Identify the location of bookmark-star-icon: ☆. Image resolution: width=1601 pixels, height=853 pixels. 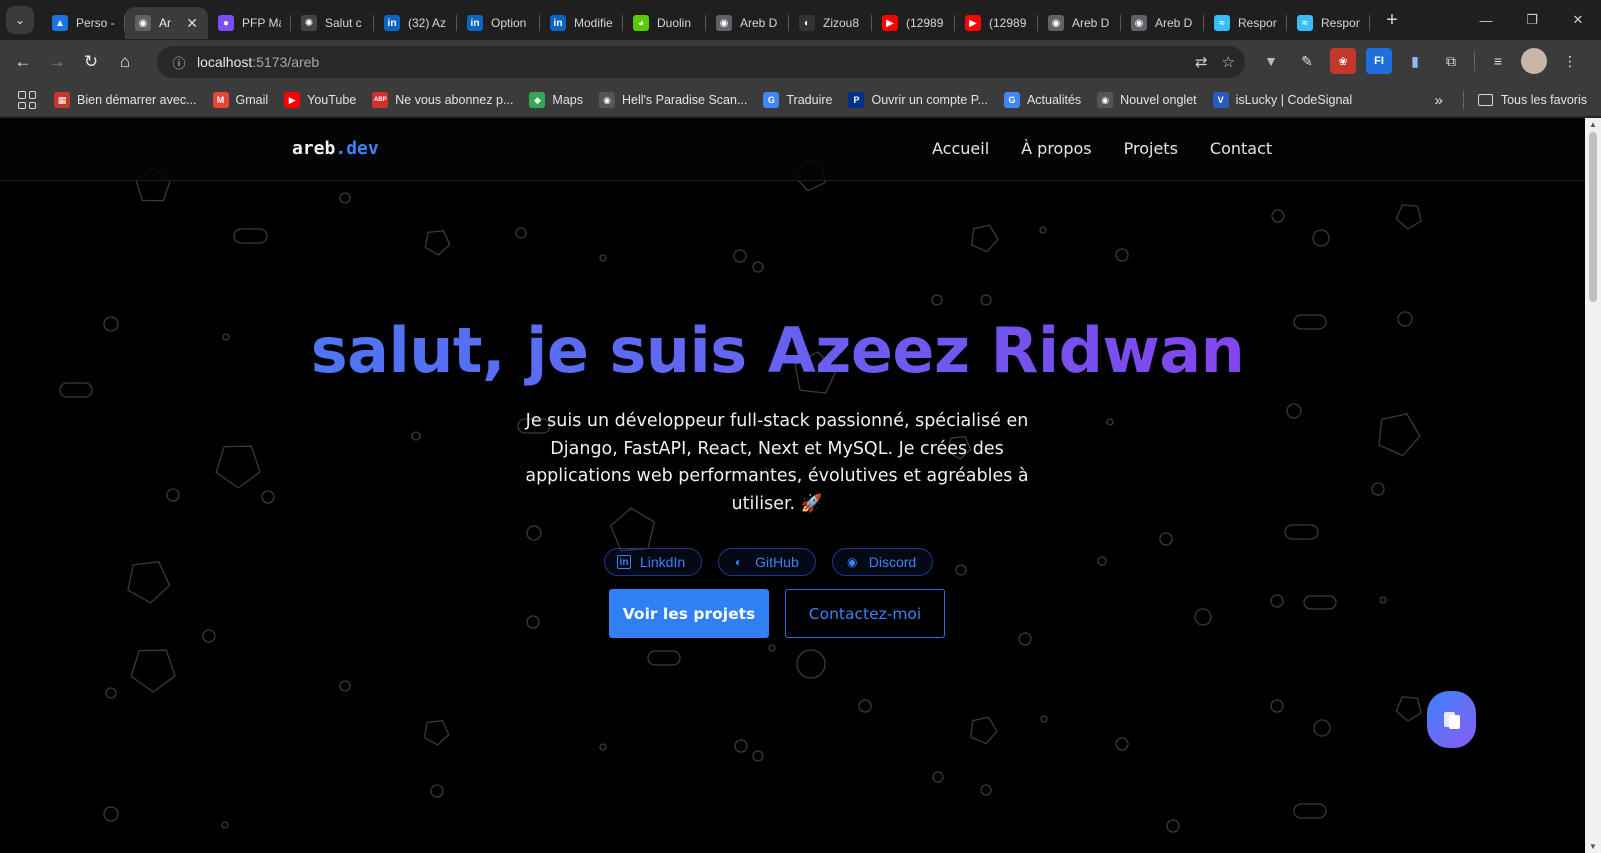
(1228, 62).